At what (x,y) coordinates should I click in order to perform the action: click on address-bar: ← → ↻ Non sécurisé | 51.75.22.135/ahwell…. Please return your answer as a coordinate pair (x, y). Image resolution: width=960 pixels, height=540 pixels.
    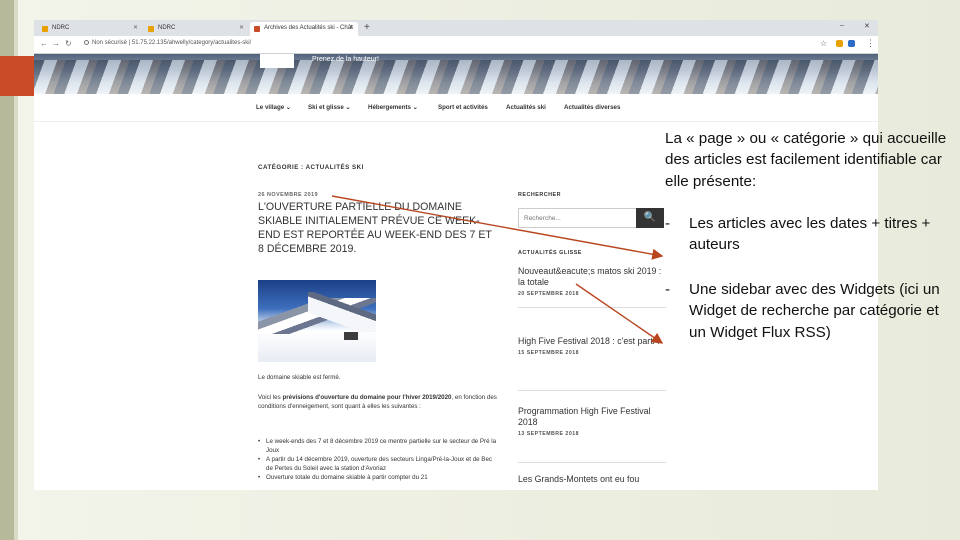
    Looking at the image, I should click on (456, 45).